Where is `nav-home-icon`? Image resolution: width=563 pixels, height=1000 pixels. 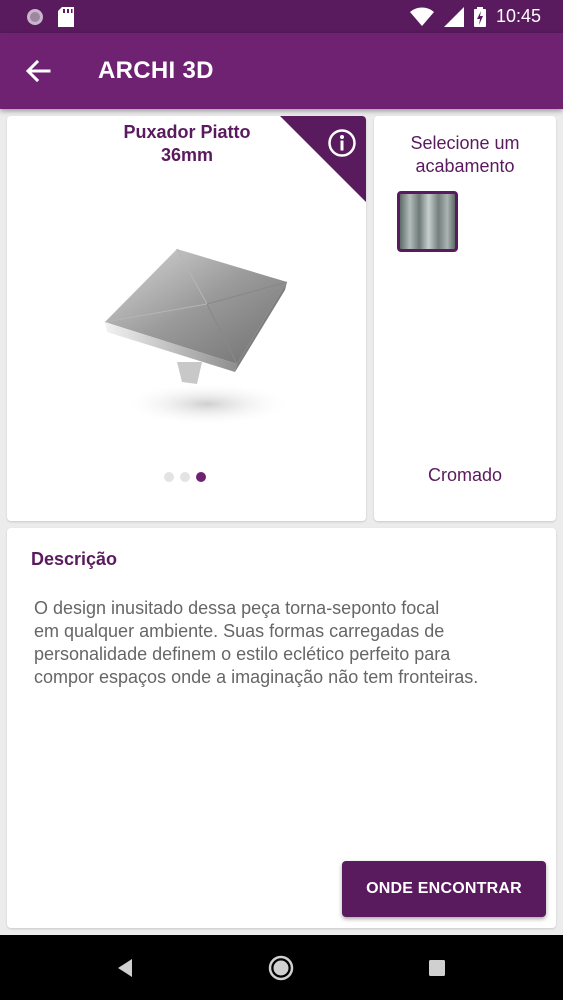 nav-home-icon is located at coordinates (281, 968).